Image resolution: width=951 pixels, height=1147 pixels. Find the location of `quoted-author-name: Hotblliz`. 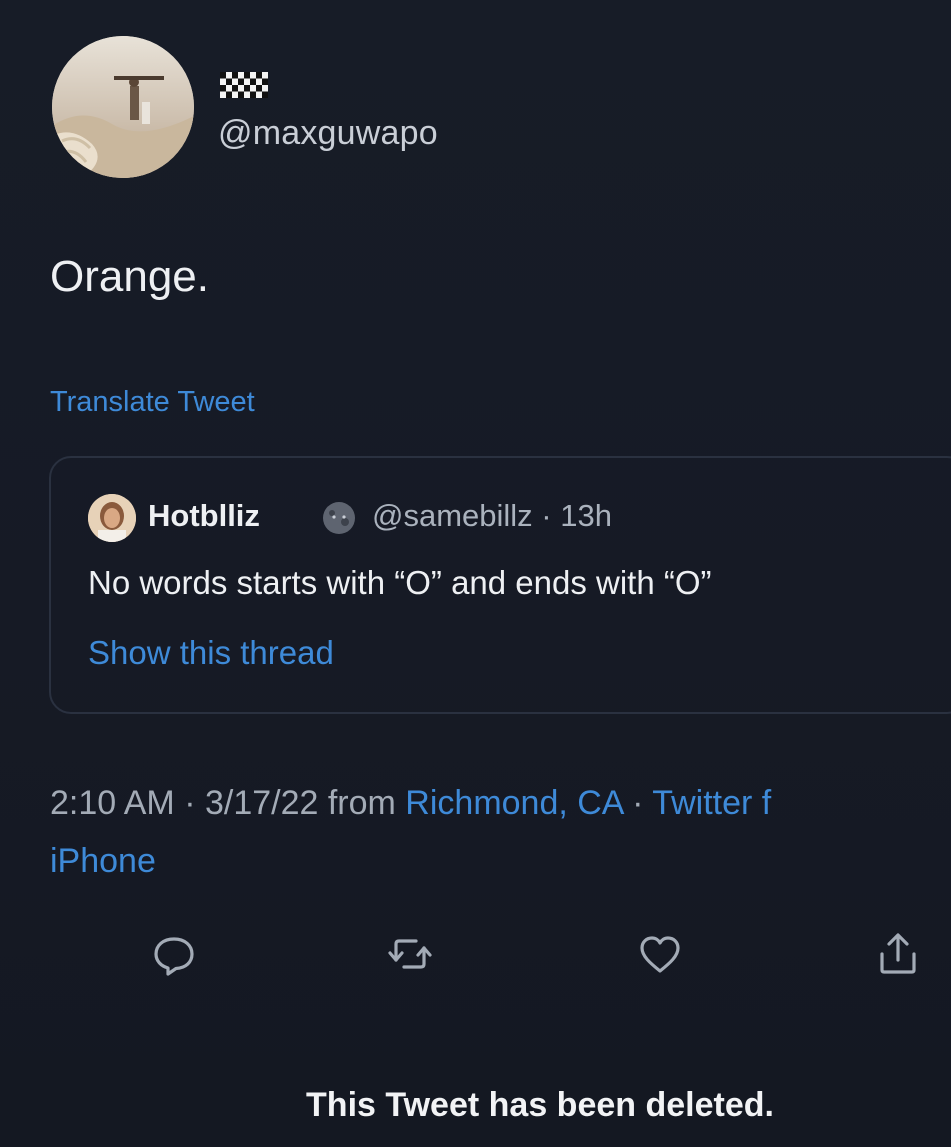

quoted-author-name: Hotblliz is located at coordinates (204, 516).